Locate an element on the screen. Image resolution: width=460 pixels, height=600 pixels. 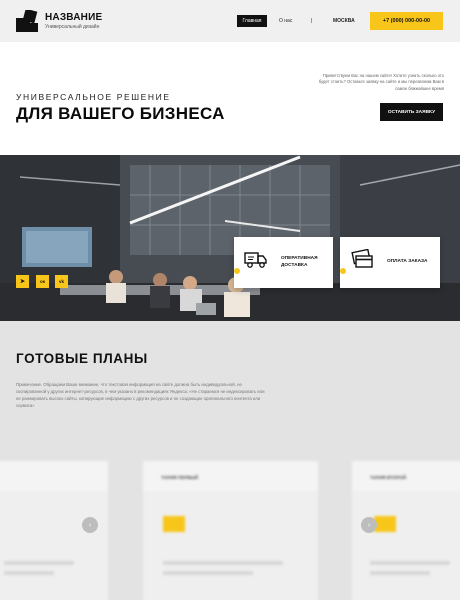
plan-card: ТАРИФ ПЕРВЫЙ is located at coordinates (230, 530).